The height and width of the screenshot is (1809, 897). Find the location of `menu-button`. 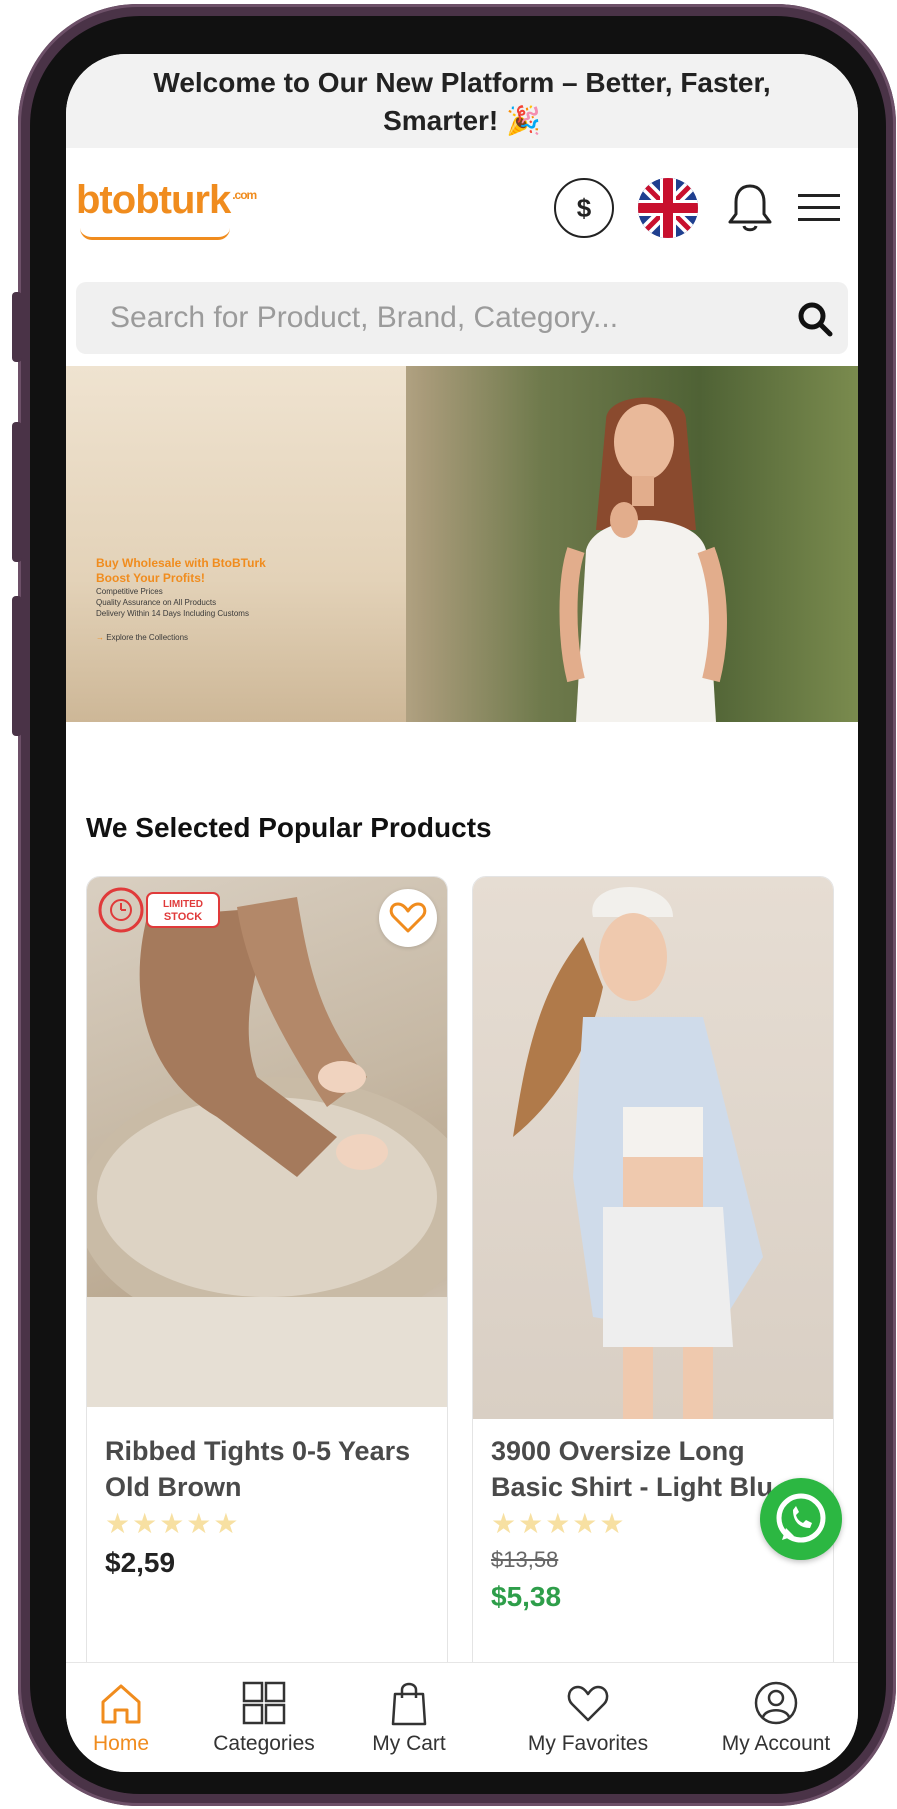

menu-button is located at coordinates (819, 208).